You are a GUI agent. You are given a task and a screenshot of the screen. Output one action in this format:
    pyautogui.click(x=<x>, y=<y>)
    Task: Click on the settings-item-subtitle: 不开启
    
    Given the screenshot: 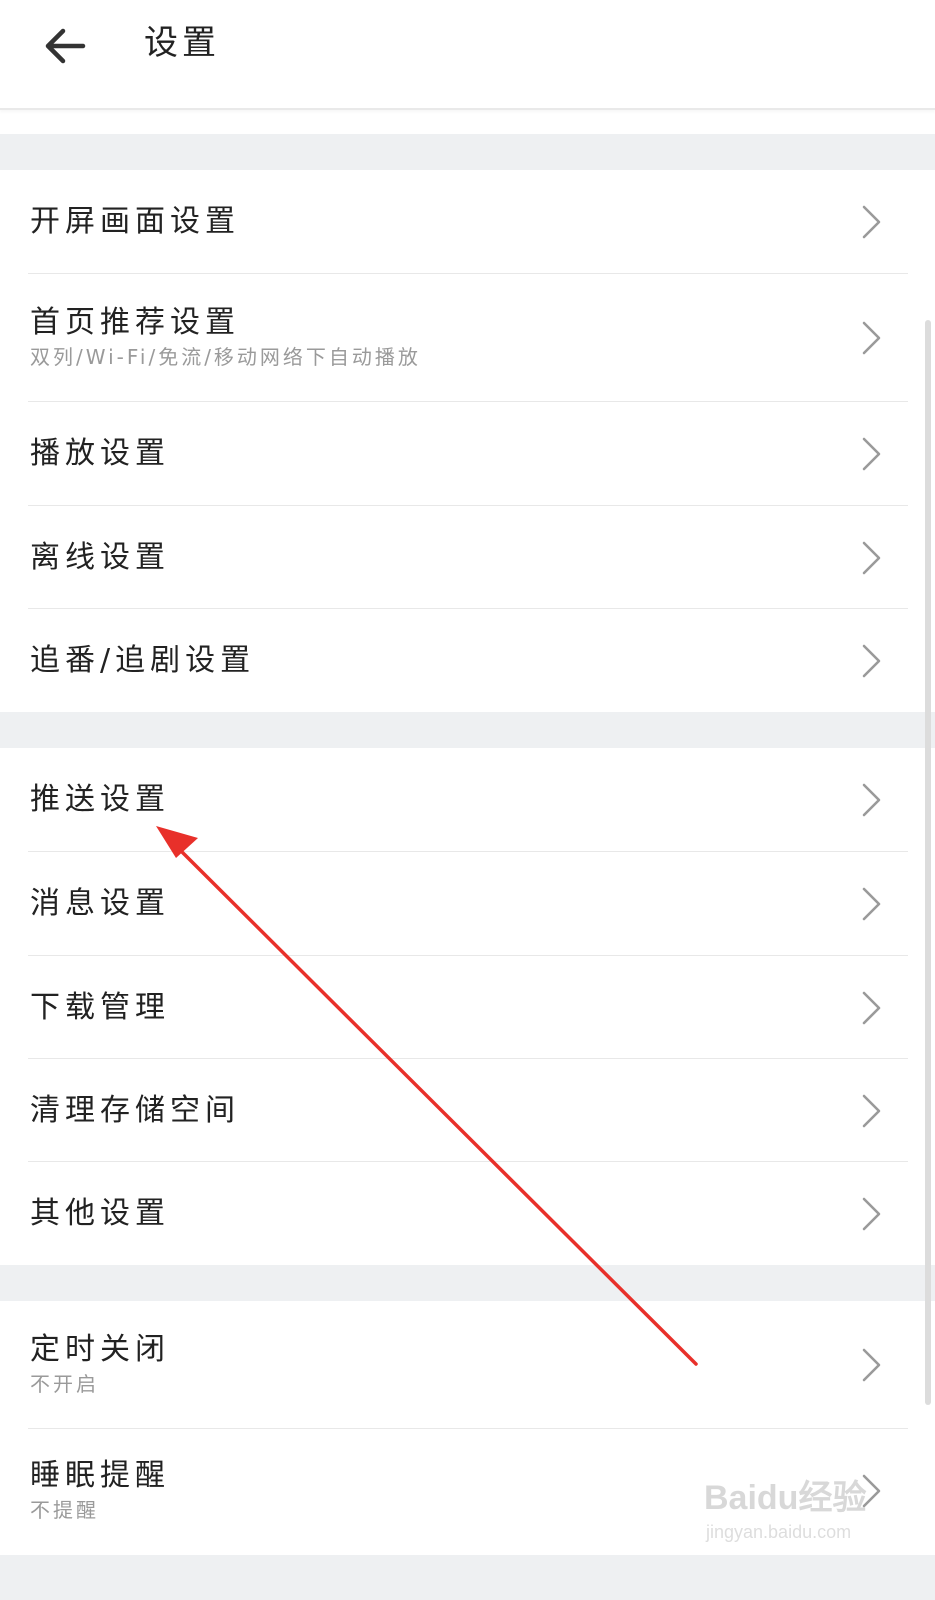 What is the action you would take?
    pyautogui.click(x=64, y=1384)
    